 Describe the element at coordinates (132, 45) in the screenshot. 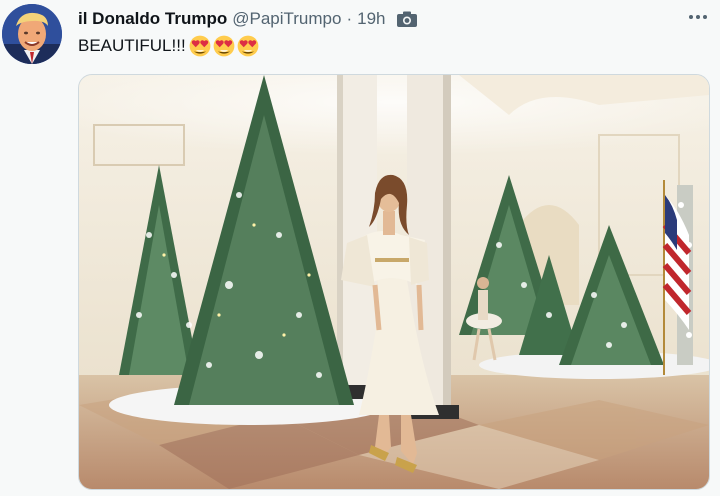

I see `tweet-text-content: BEAUTIFUL!!!` at that location.